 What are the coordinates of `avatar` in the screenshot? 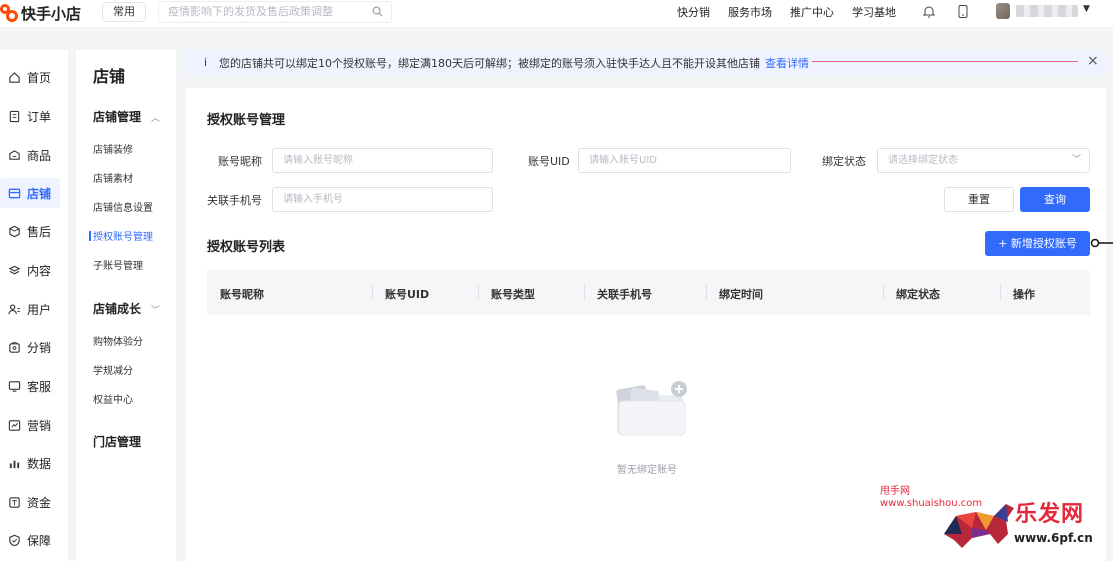 It's located at (1003, 11).